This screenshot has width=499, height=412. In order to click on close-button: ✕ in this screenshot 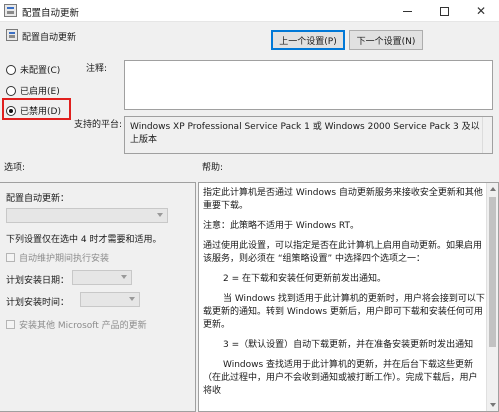, I will do `click(480, 11)`.